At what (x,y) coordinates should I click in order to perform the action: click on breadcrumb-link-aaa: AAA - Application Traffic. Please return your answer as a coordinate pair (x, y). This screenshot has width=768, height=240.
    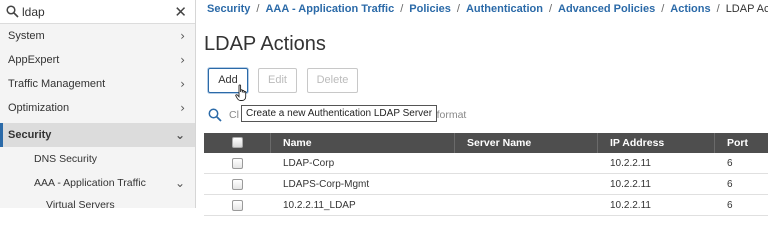
    Looking at the image, I should click on (329, 9).